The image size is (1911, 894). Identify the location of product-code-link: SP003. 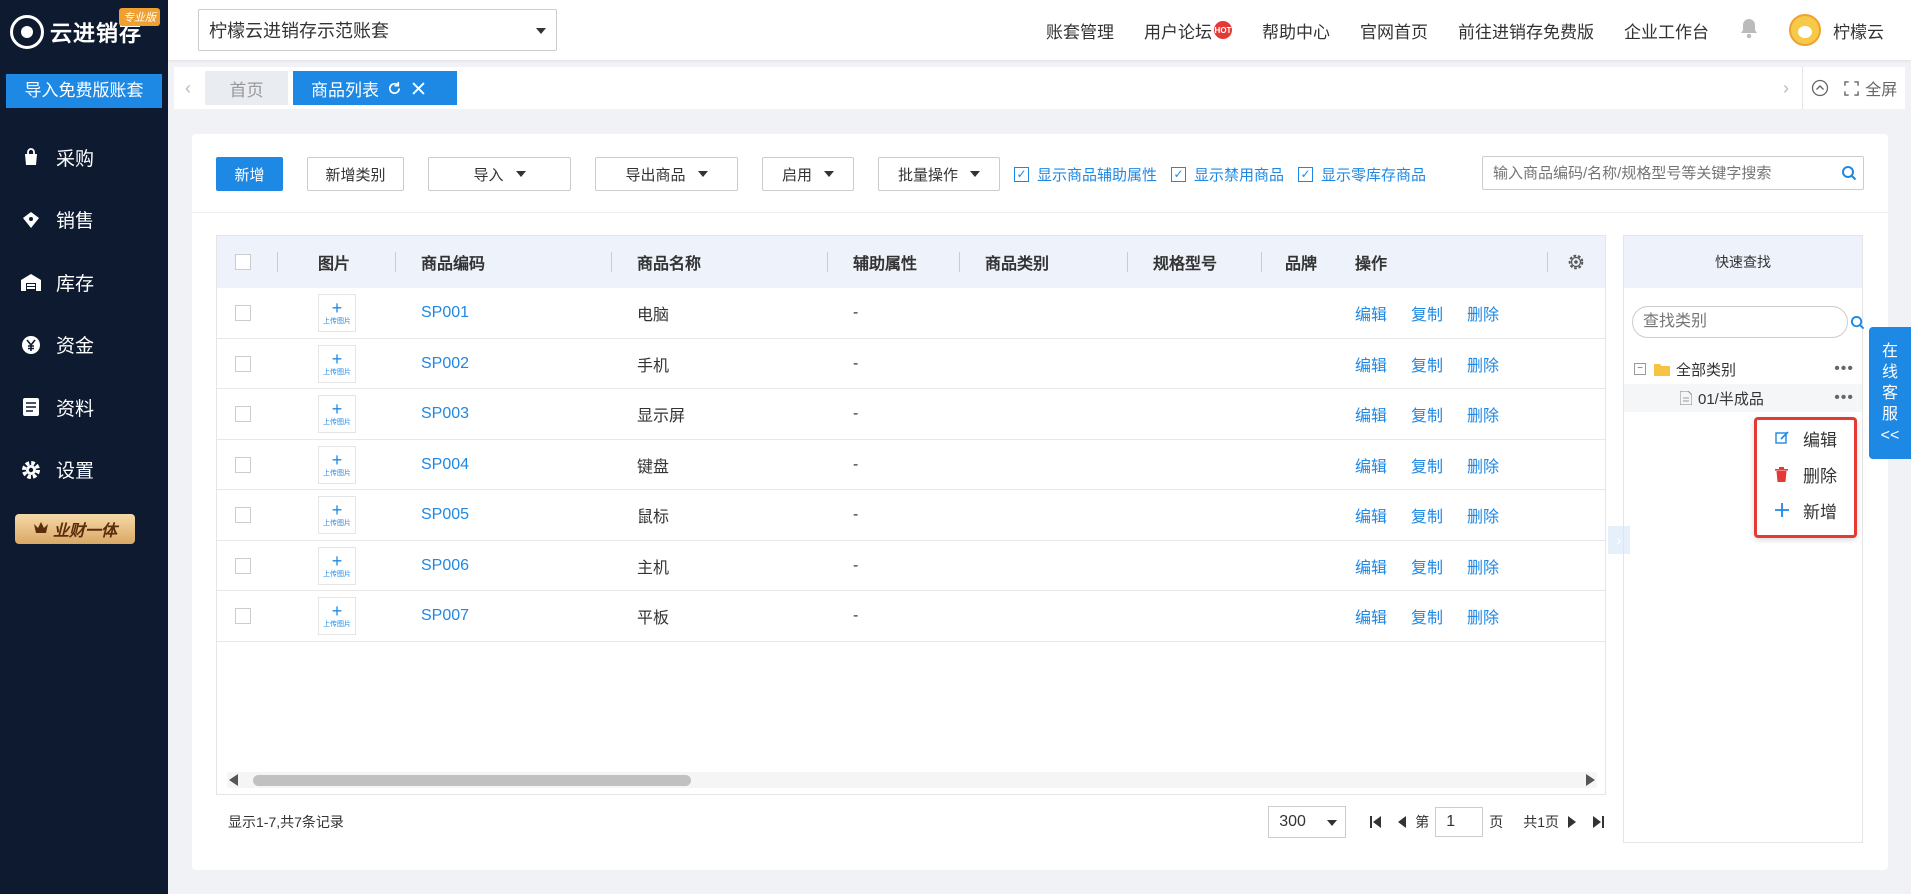
(445, 414).